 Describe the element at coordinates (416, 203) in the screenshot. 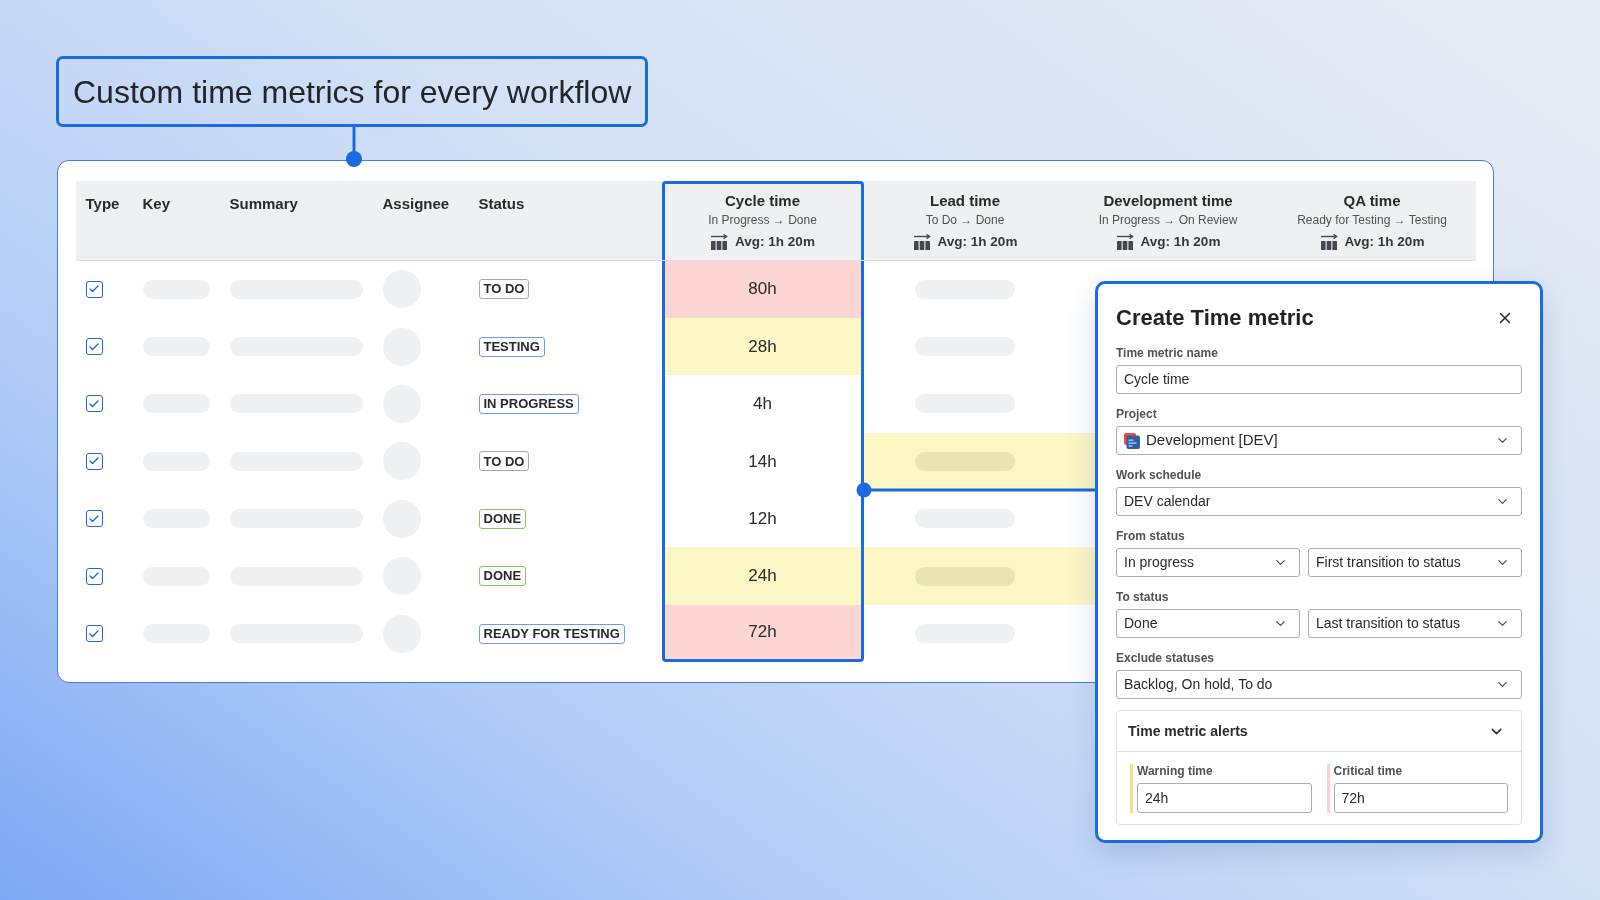

I see `column-header: Assignee` at that location.